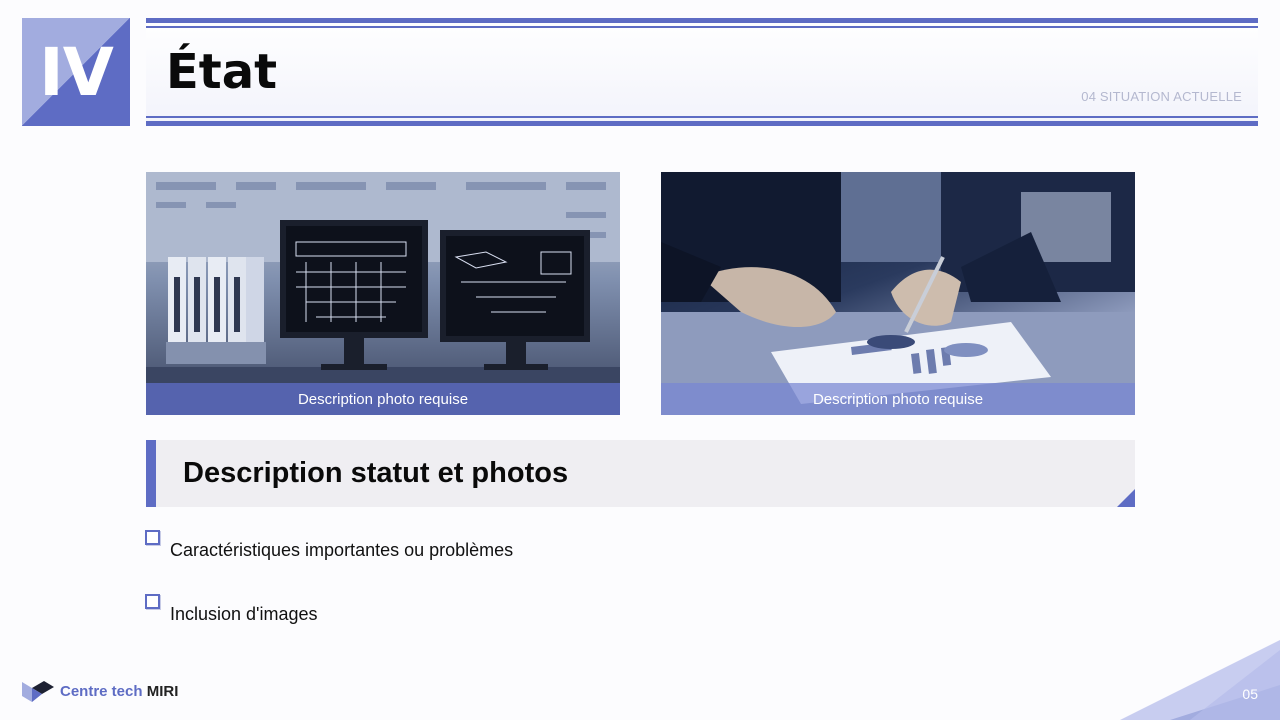 The width and height of the screenshot is (1280, 720). What do you see at coordinates (1250, 694) in the screenshot?
I see `page-number: 05` at bounding box center [1250, 694].